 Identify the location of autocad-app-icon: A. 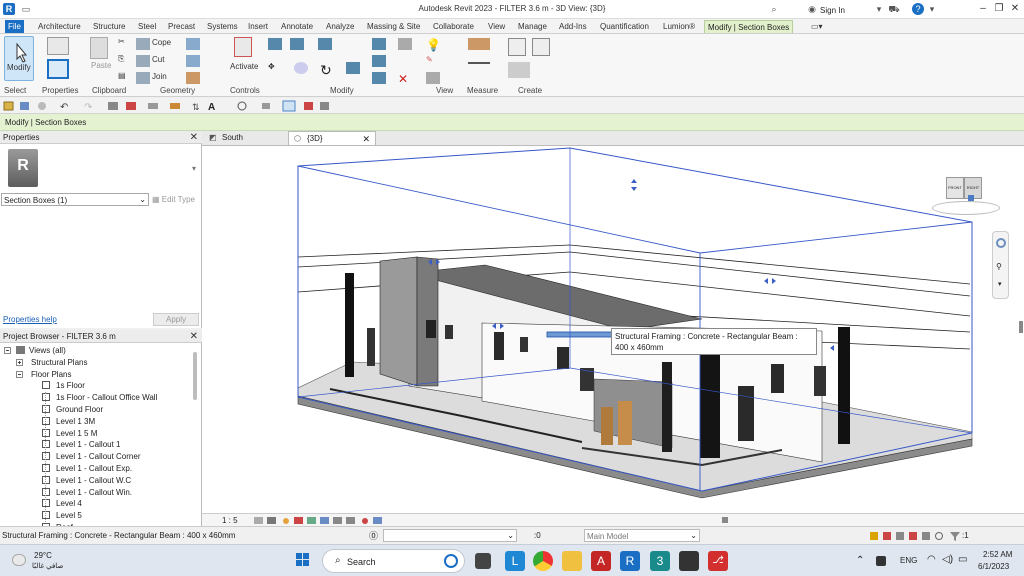
(601, 561).